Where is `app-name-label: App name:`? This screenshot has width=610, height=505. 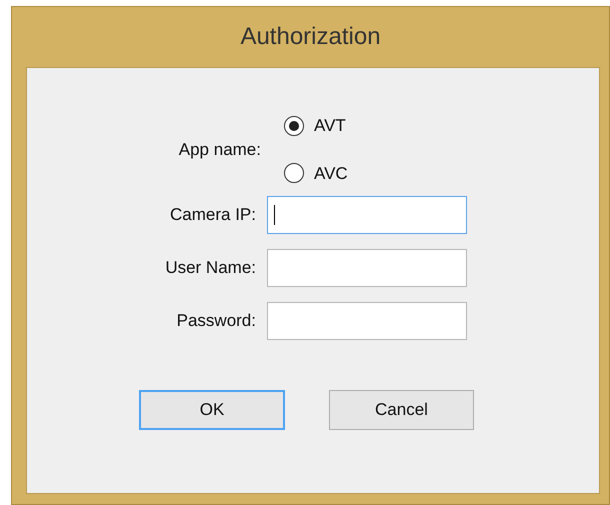
app-name-label: App name: is located at coordinates (219, 149).